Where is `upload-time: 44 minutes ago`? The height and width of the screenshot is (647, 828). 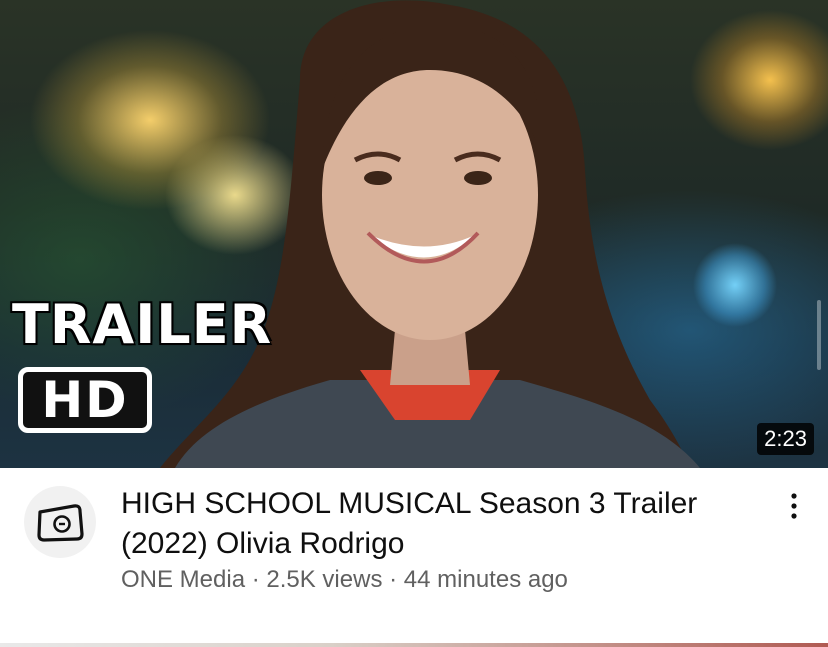
upload-time: 44 minutes ago is located at coordinates (485, 579).